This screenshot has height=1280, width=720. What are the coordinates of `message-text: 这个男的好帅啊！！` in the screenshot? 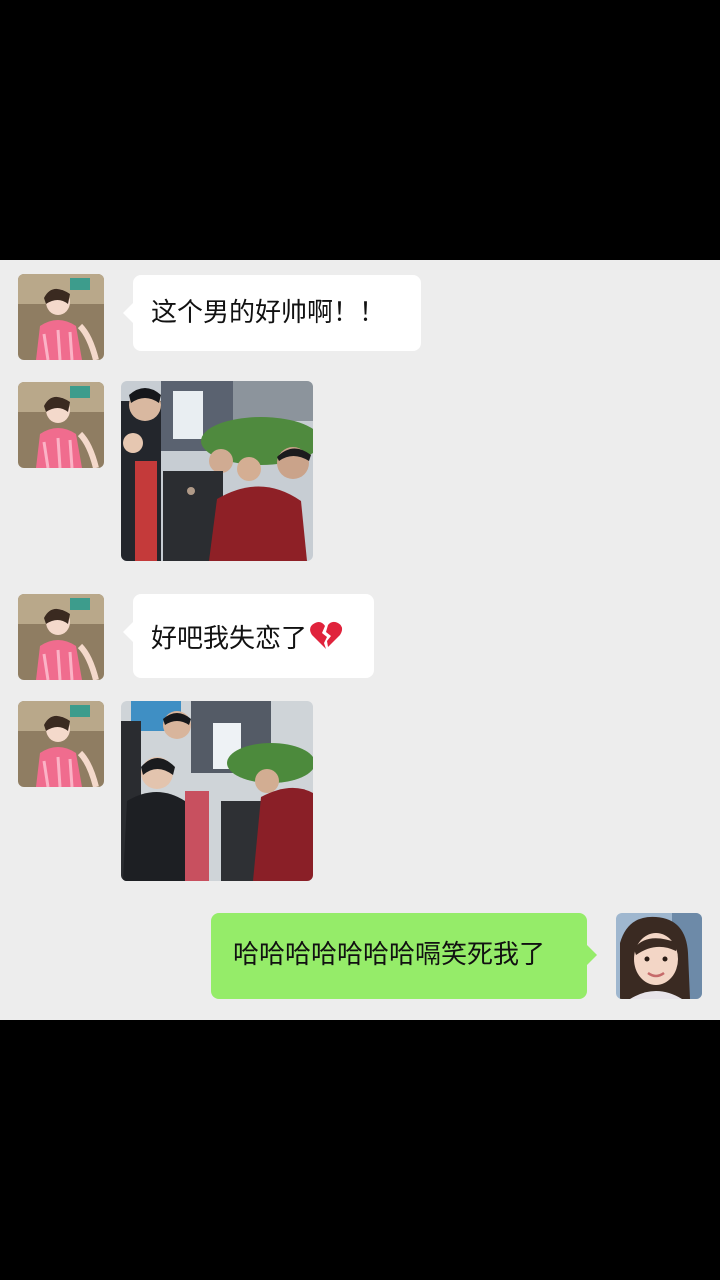 It's located at (268, 313).